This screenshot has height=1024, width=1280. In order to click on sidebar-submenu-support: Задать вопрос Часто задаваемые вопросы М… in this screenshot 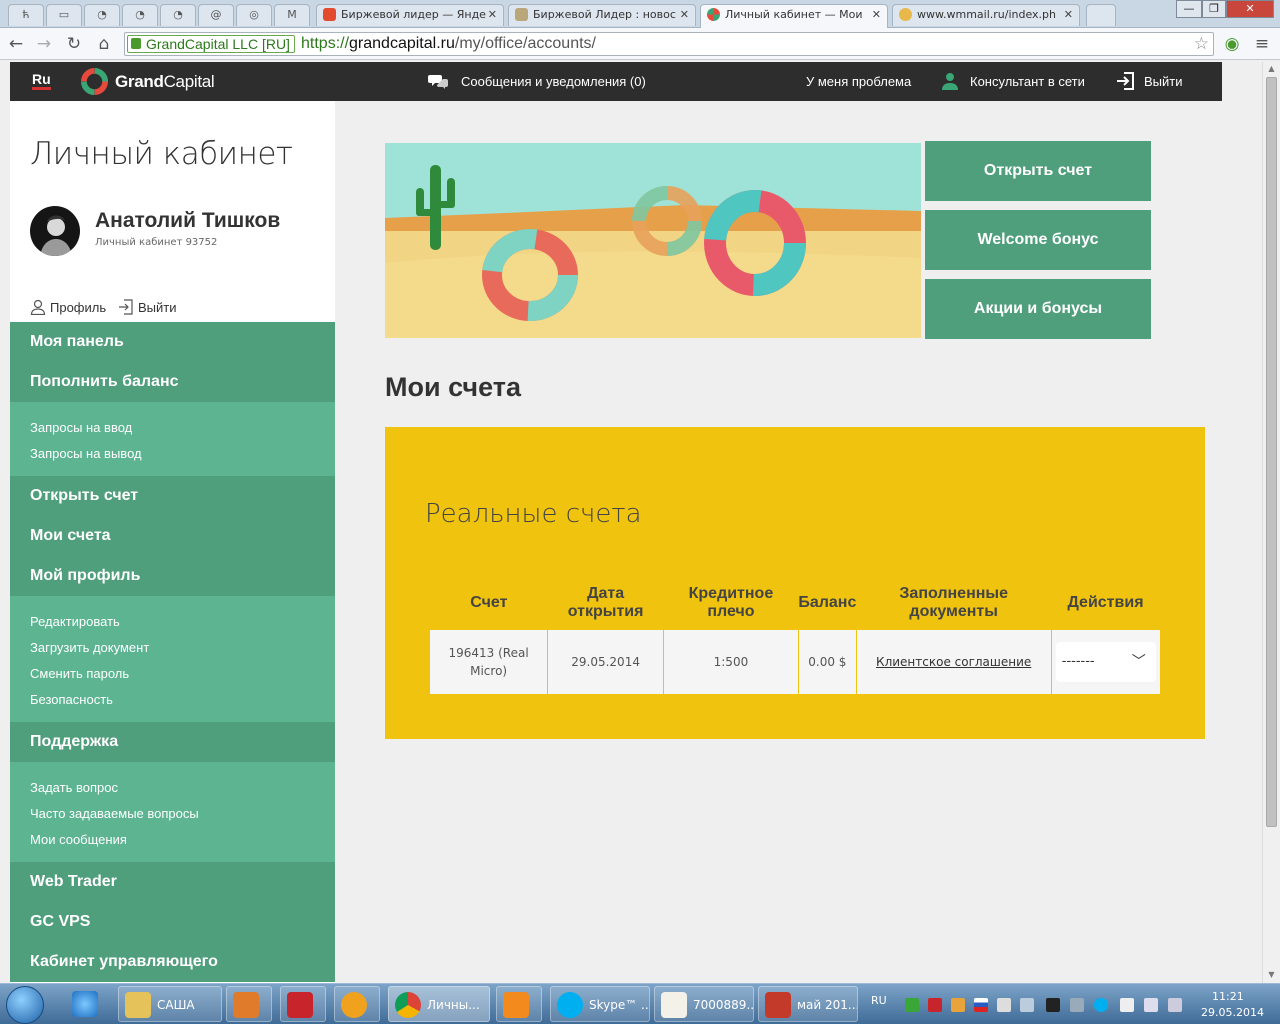, I will do `click(172, 812)`.